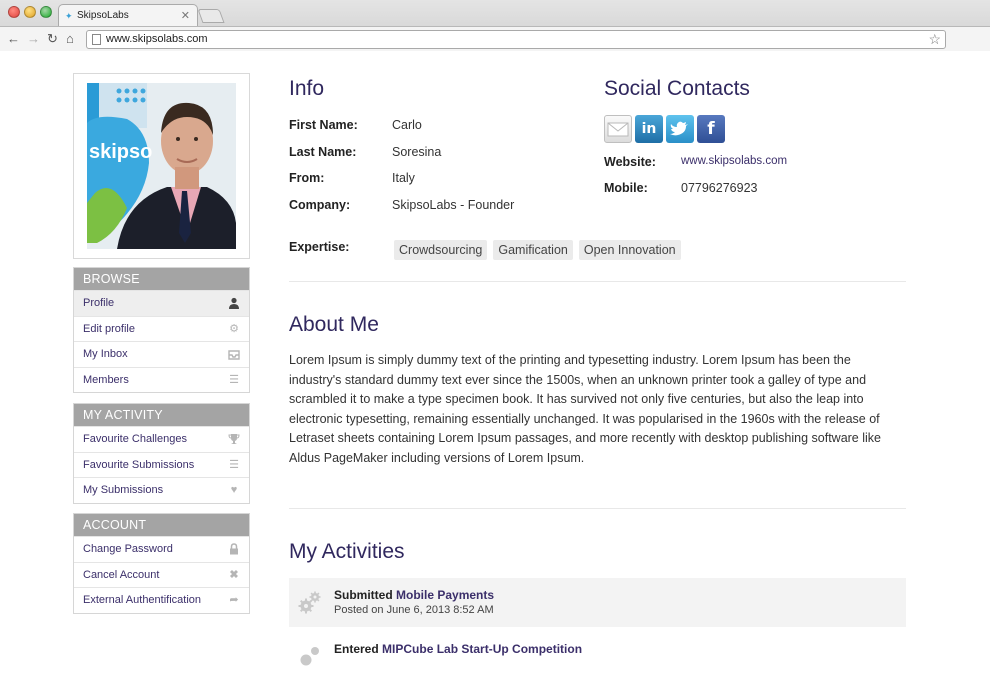 The width and height of the screenshot is (990, 681). Describe the element at coordinates (453, 205) in the screenshot. I see `company-value: SkipsoLabs - Founder` at that location.